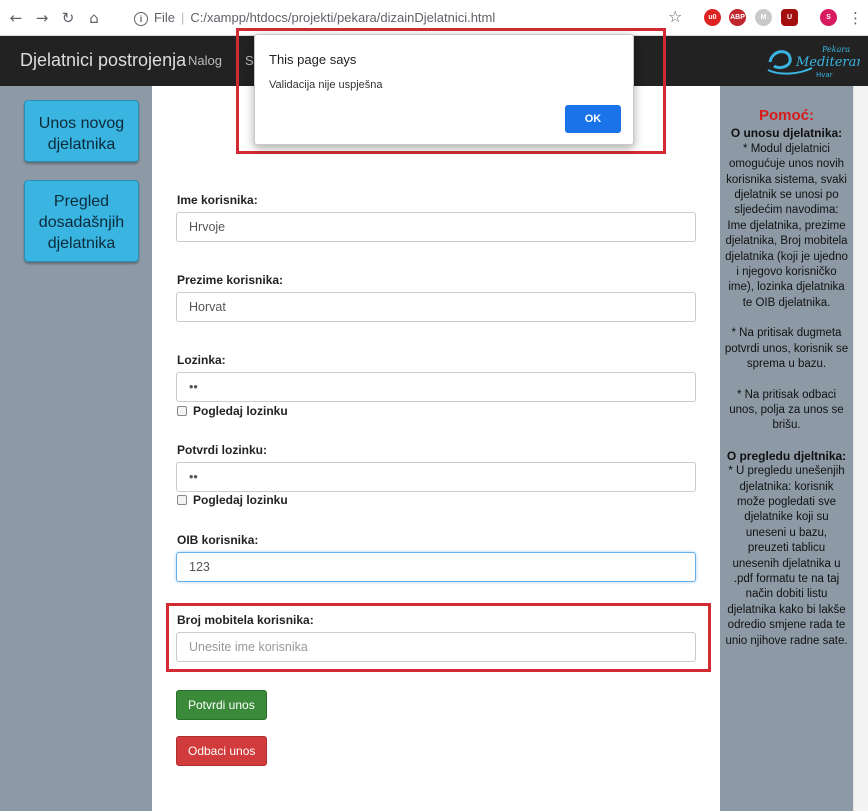  Describe the element at coordinates (221, 705) in the screenshot. I see `confirm-entry-button: Potvrdi unos` at that location.